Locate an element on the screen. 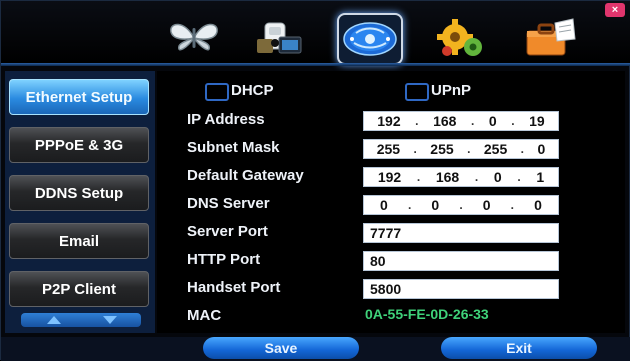 This screenshot has width=630, height=361. butterfly-icon is located at coordinates (194, 37).